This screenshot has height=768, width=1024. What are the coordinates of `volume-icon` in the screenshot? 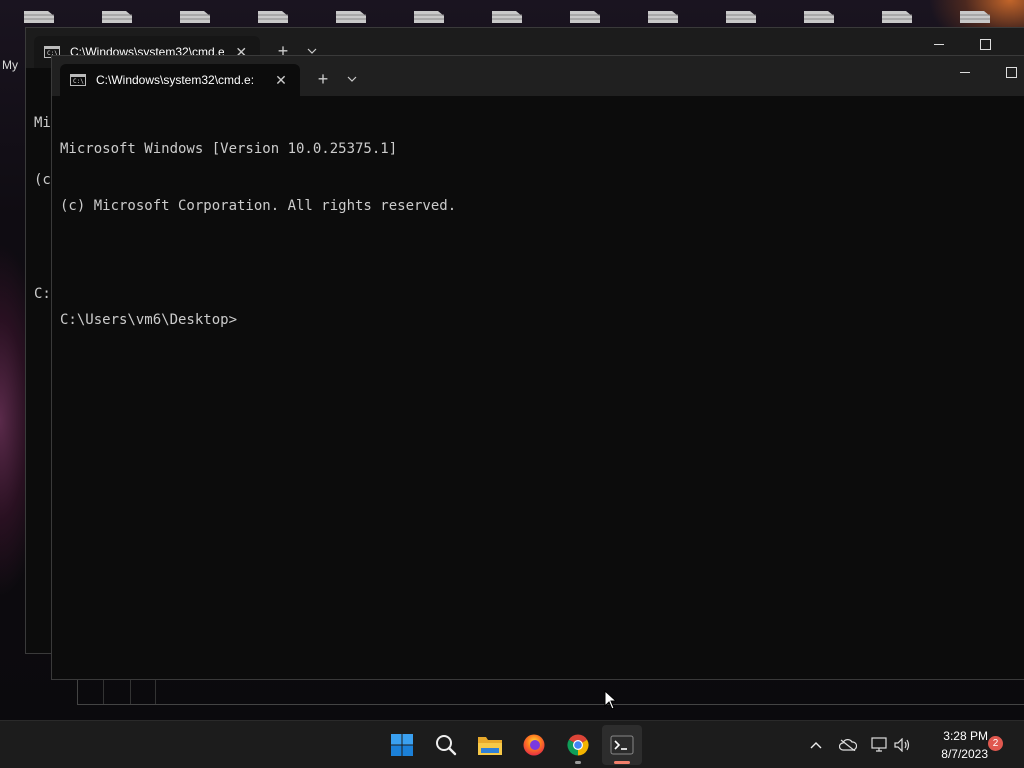 It's located at (902, 745).